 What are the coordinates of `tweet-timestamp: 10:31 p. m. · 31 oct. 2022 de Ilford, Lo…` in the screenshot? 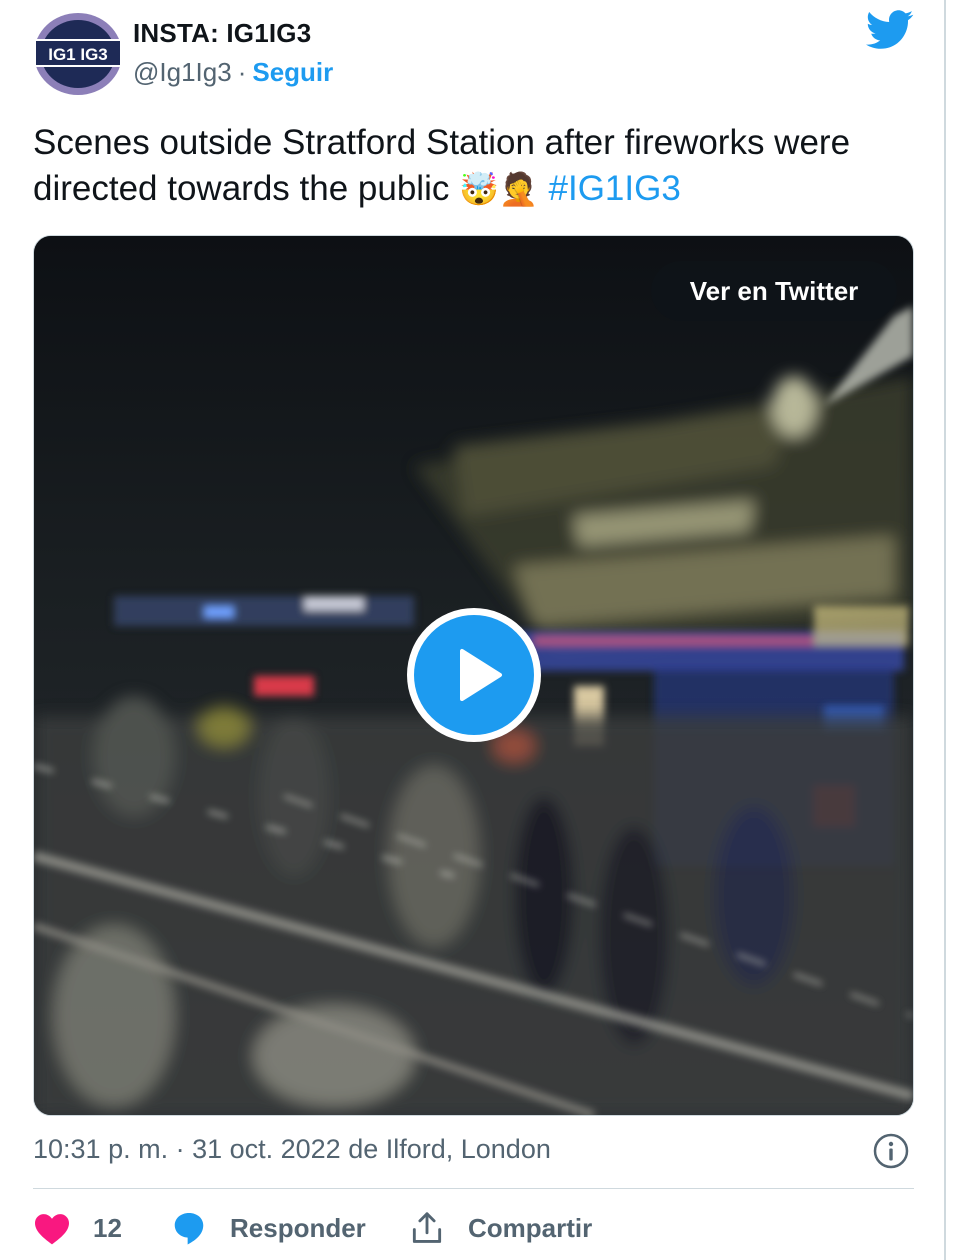 It's located at (292, 1149).